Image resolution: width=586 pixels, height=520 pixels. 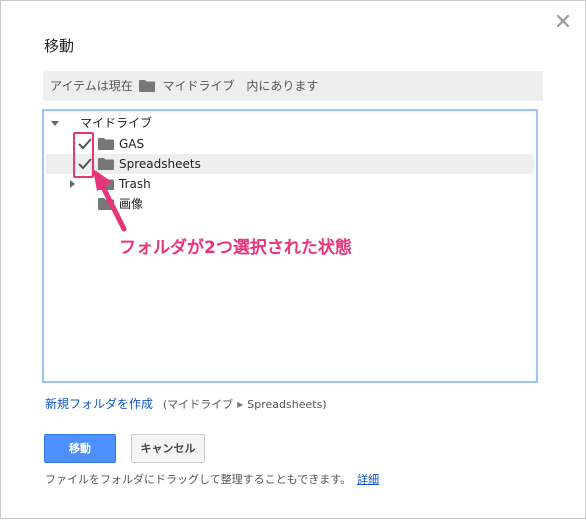 What do you see at coordinates (131, 204) in the screenshot?
I see `tree-item-label: 画像` at bounding box center [131, 204].